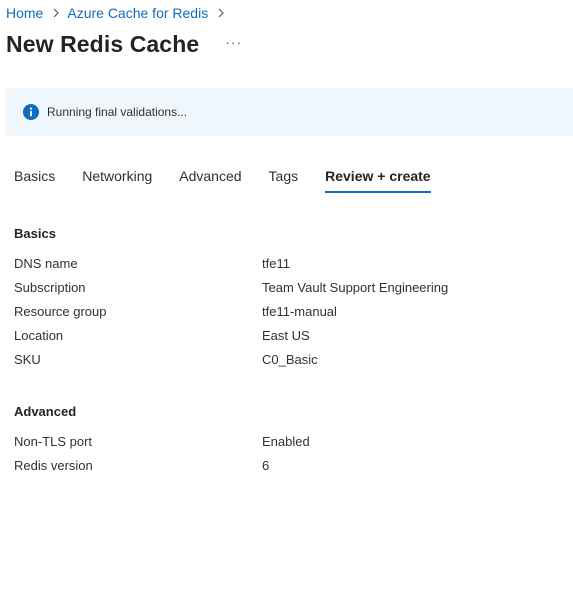  I want to click on summary-row: Location East US, so click(284, 337).